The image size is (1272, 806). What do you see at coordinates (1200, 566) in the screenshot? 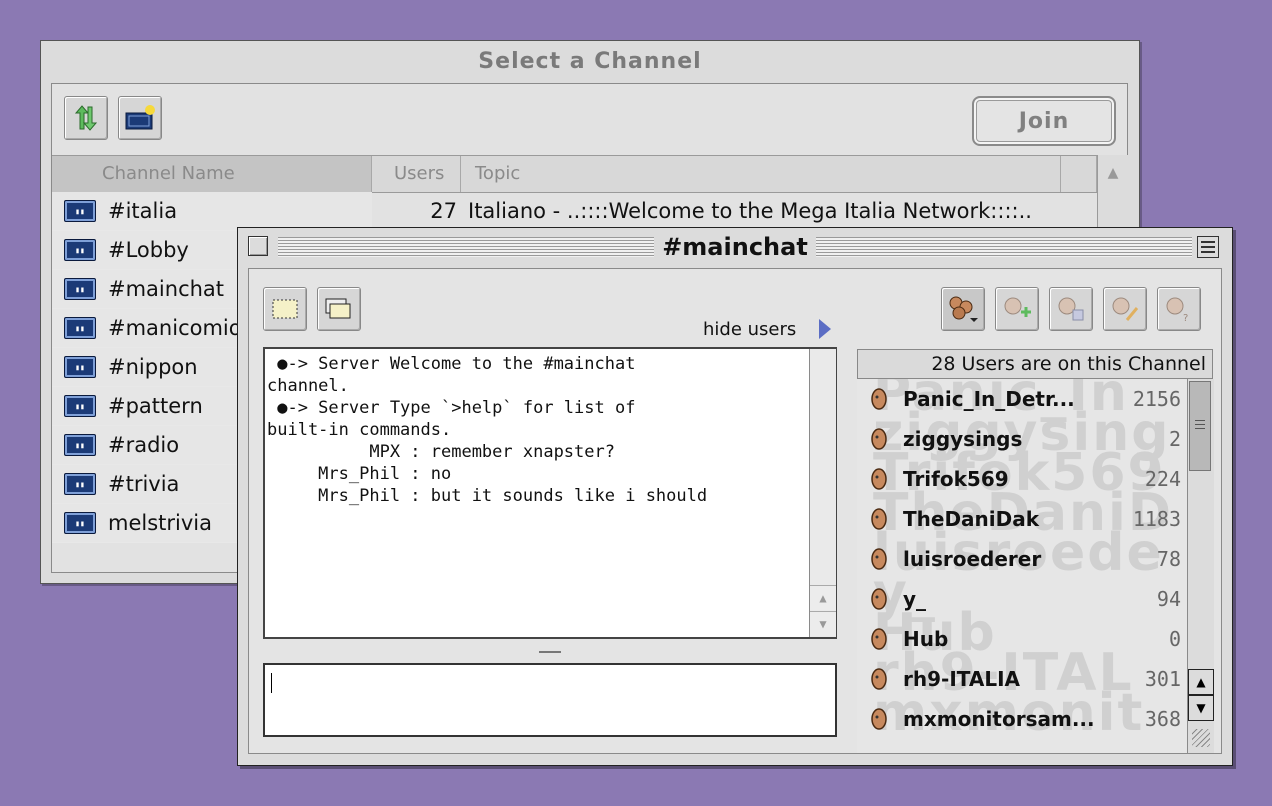
I see `users-list-scrollbar: ▲ ▼` at bounding box center [1200, 566].